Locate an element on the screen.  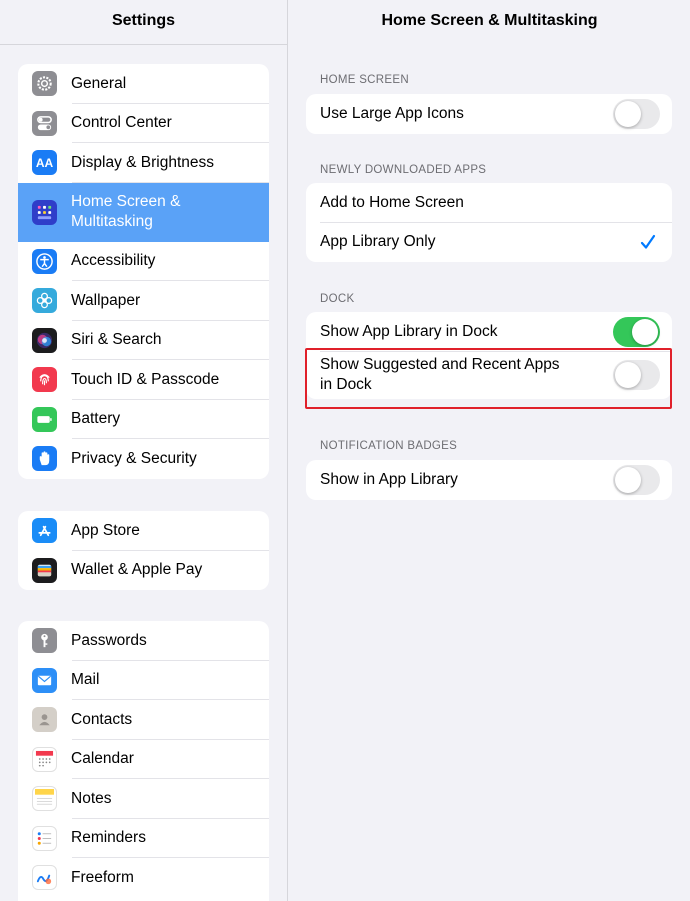
sidebar-item-reminders: Reminders is located at coordinates (143, 838).